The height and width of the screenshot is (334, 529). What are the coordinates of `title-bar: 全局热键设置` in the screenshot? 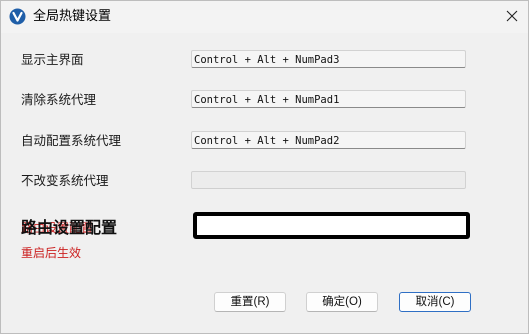 It's located at (264, 17).